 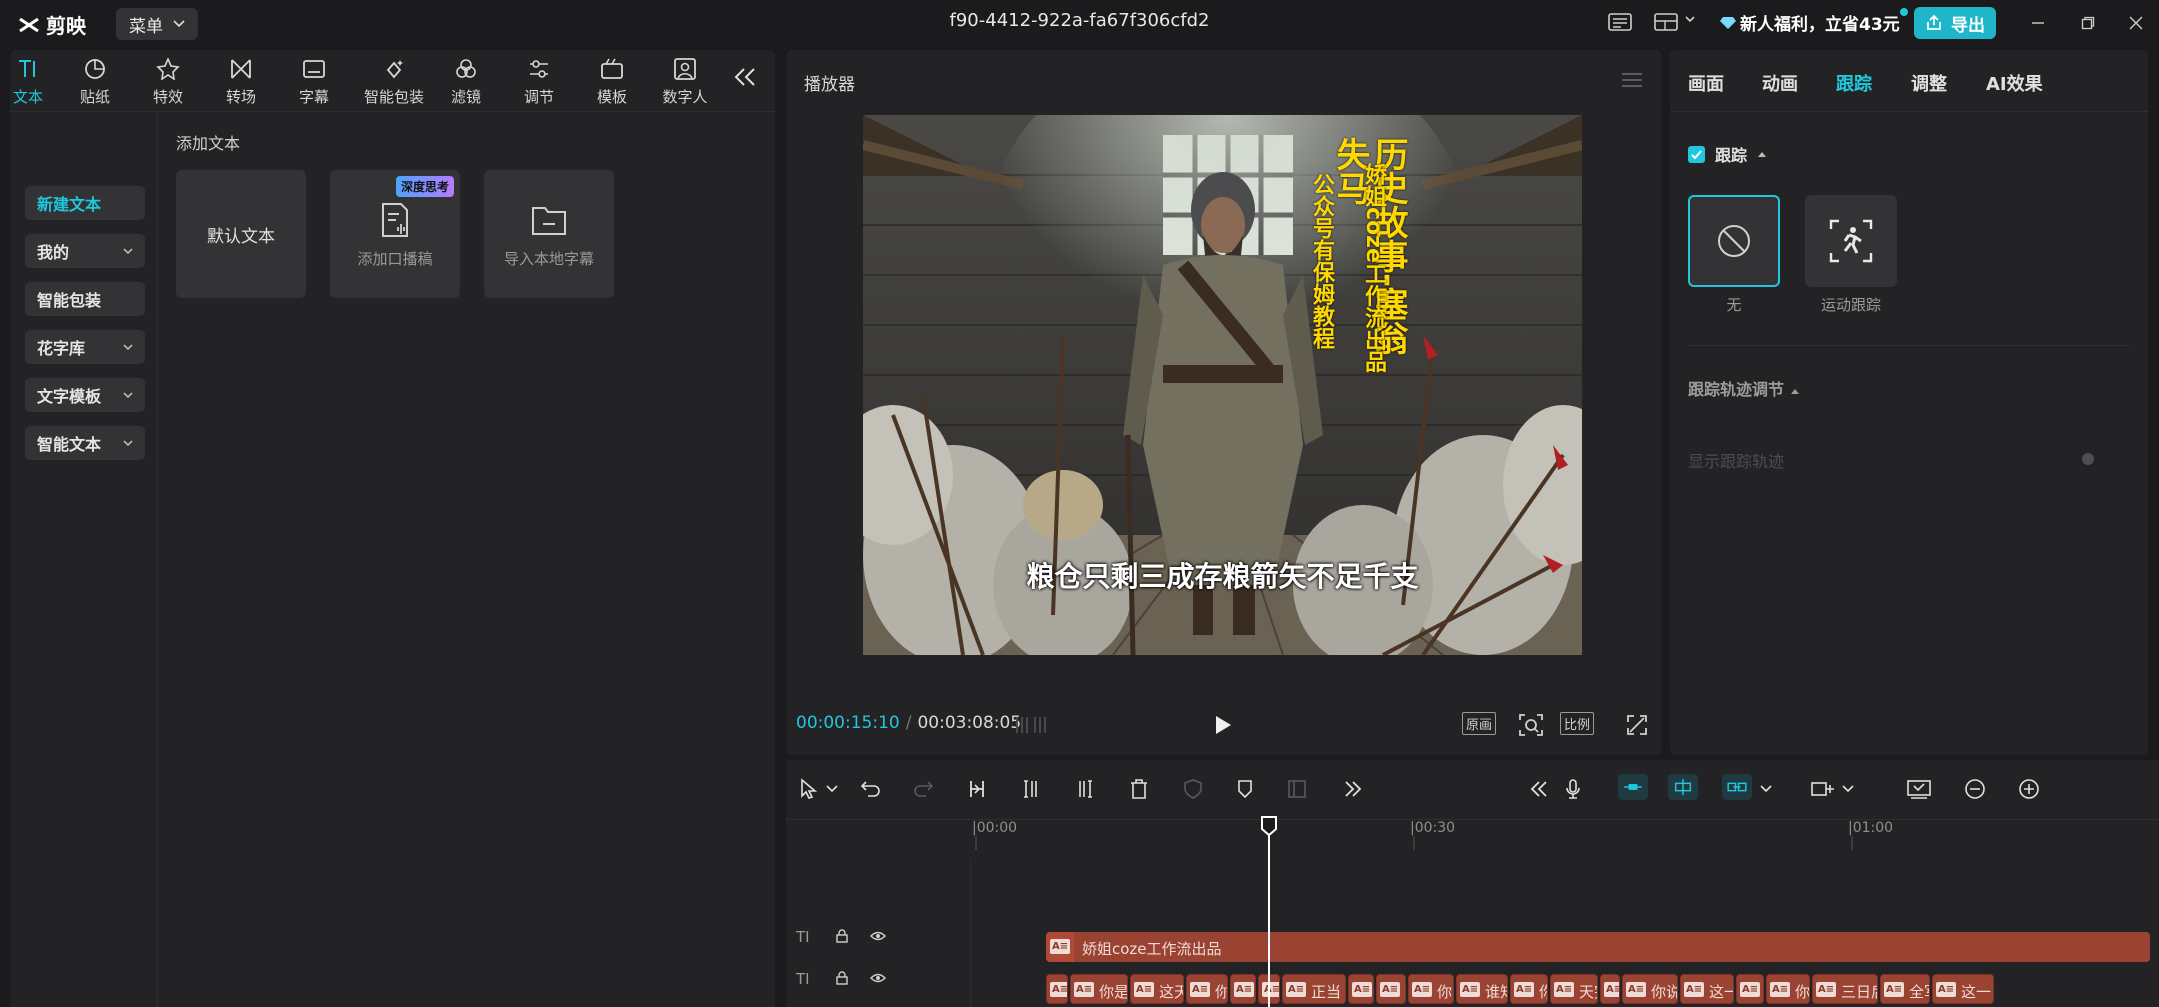 What do you see at coordinates (1854, 83) in the screenshot?
I see `tab-tracking: 跟踪` at bounding box center [1854, 83].